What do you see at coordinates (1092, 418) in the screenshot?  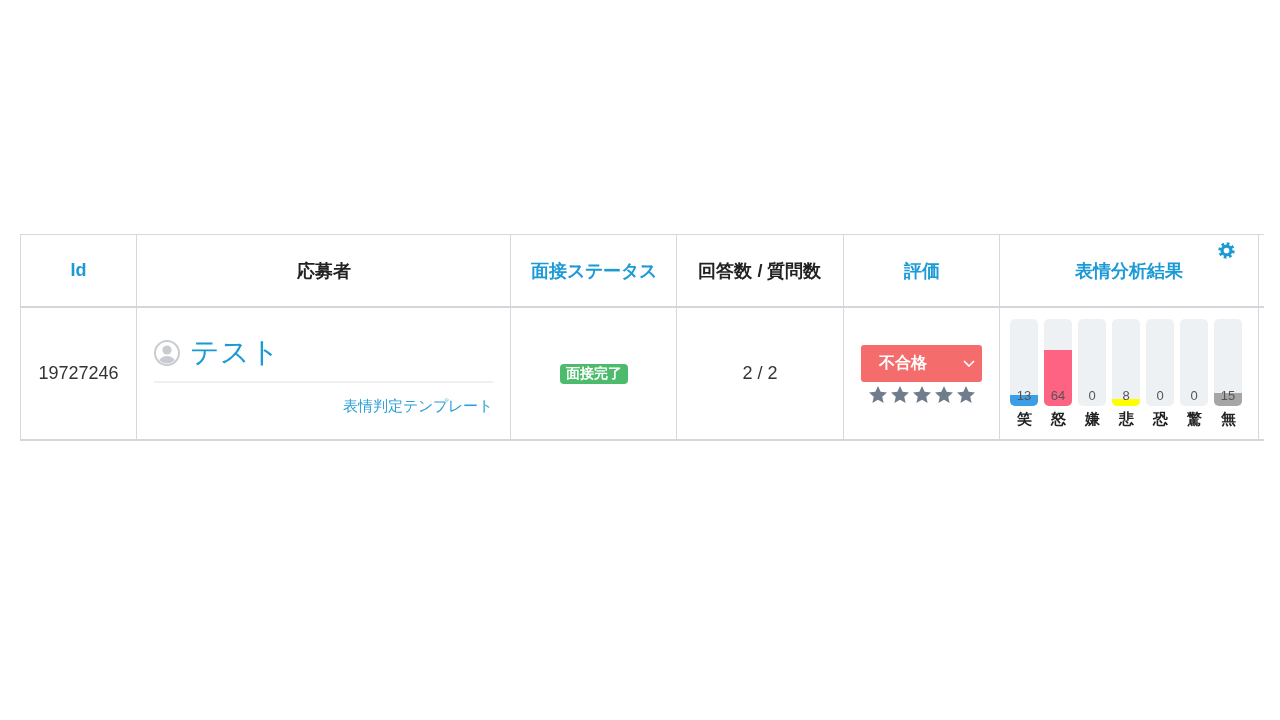 I see `emotion-label: 嫌` at bounding box center [1092, 418].